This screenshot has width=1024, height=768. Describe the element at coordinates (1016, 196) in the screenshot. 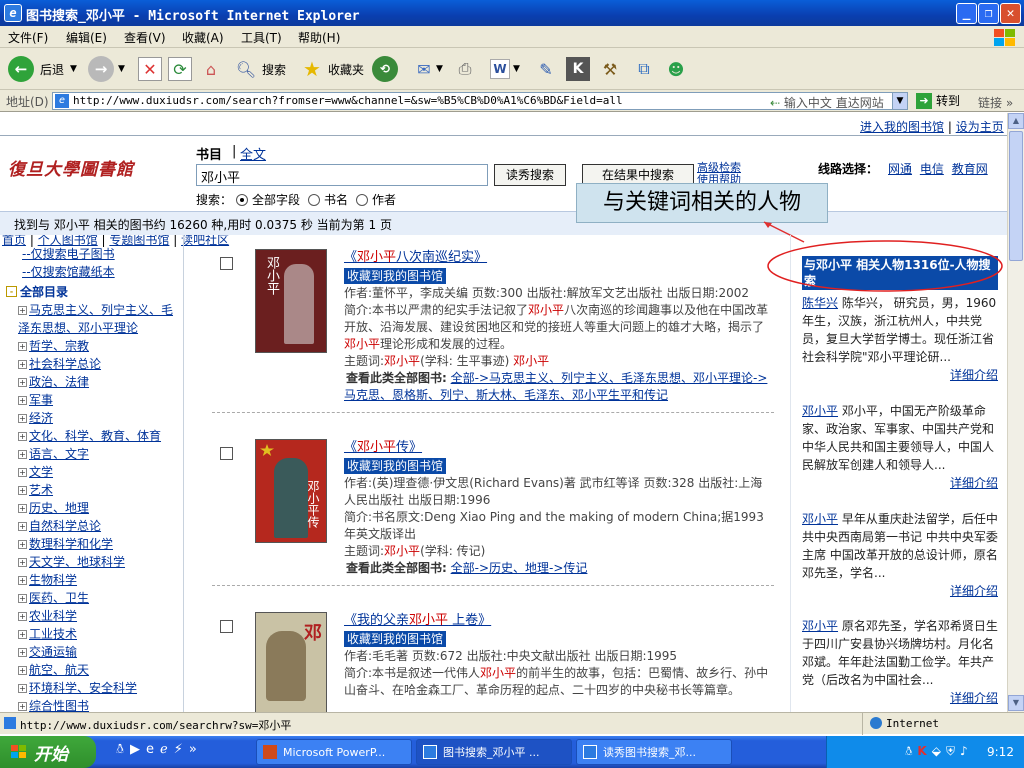

I see `scroll-thumb` at that location.